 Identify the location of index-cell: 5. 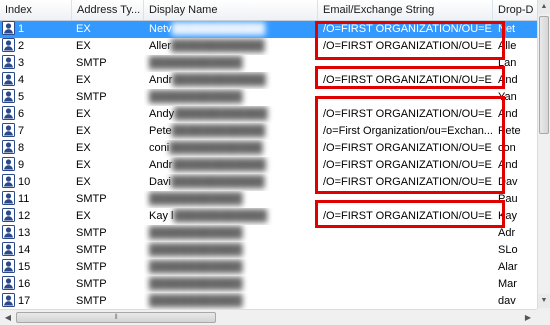
(36, 97).